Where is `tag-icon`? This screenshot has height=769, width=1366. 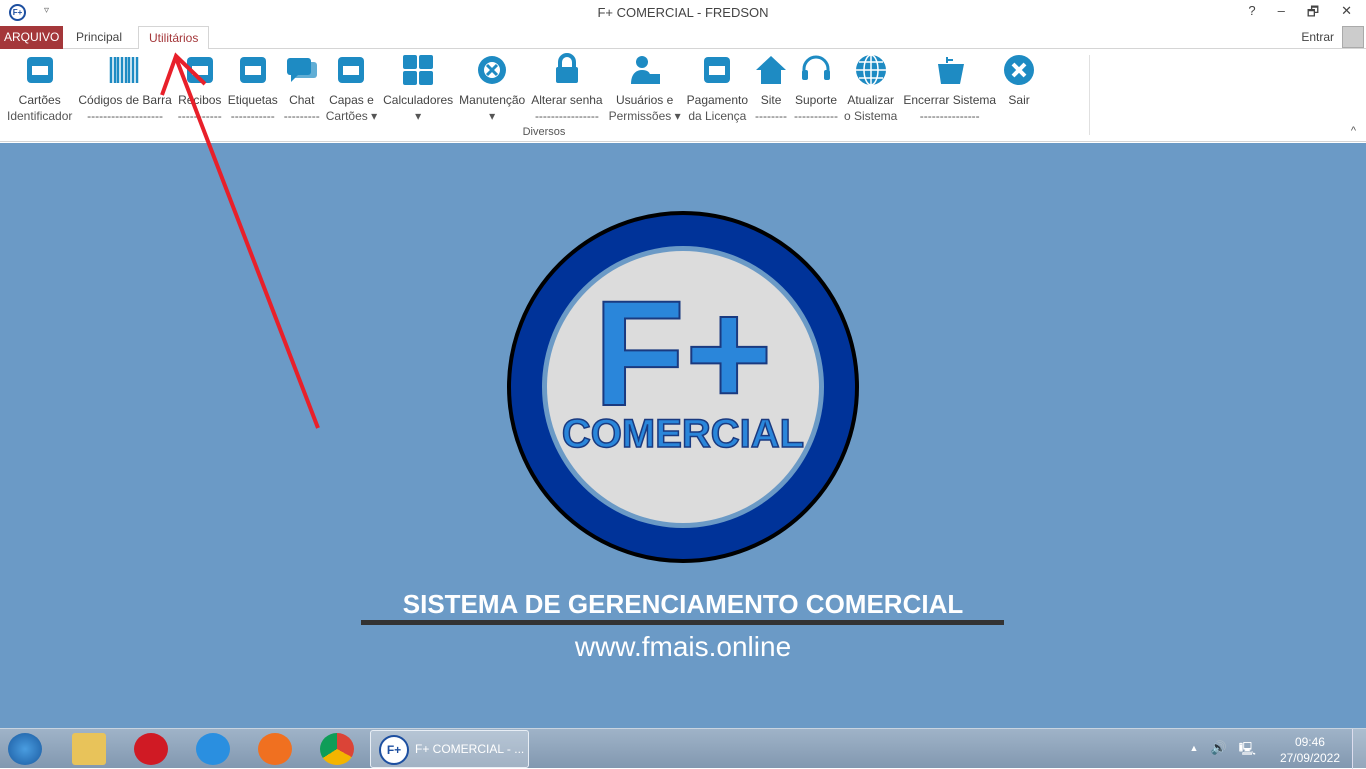 tag-icon is located at coordinates (253, 70).